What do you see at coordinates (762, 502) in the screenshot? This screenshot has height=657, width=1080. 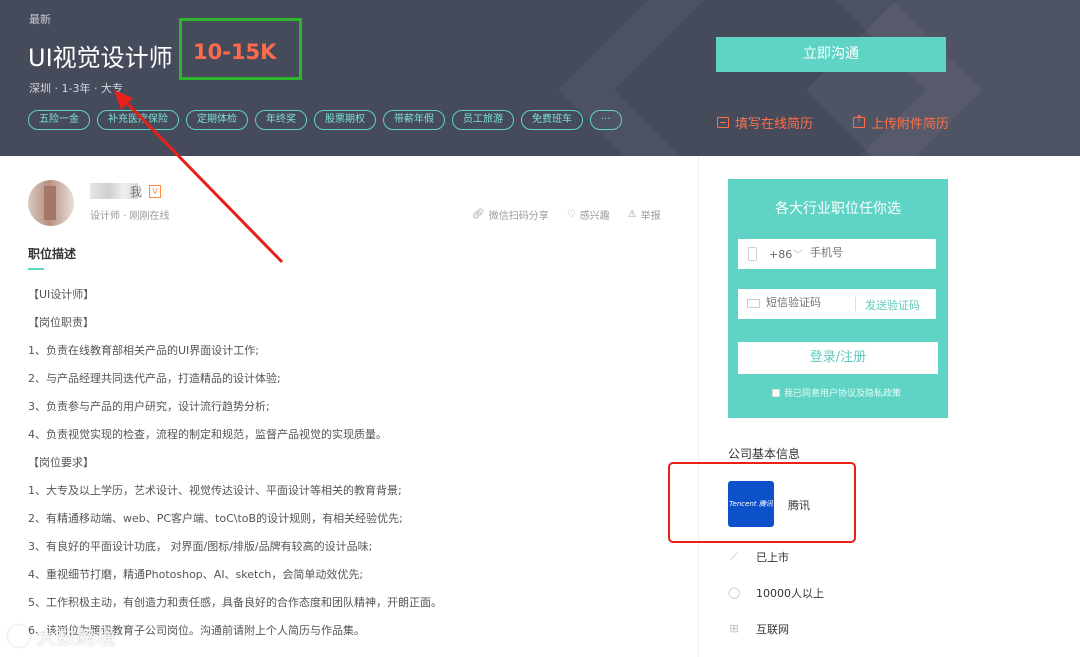 I see `company-highlight-box` at bounding box center [762, 502].